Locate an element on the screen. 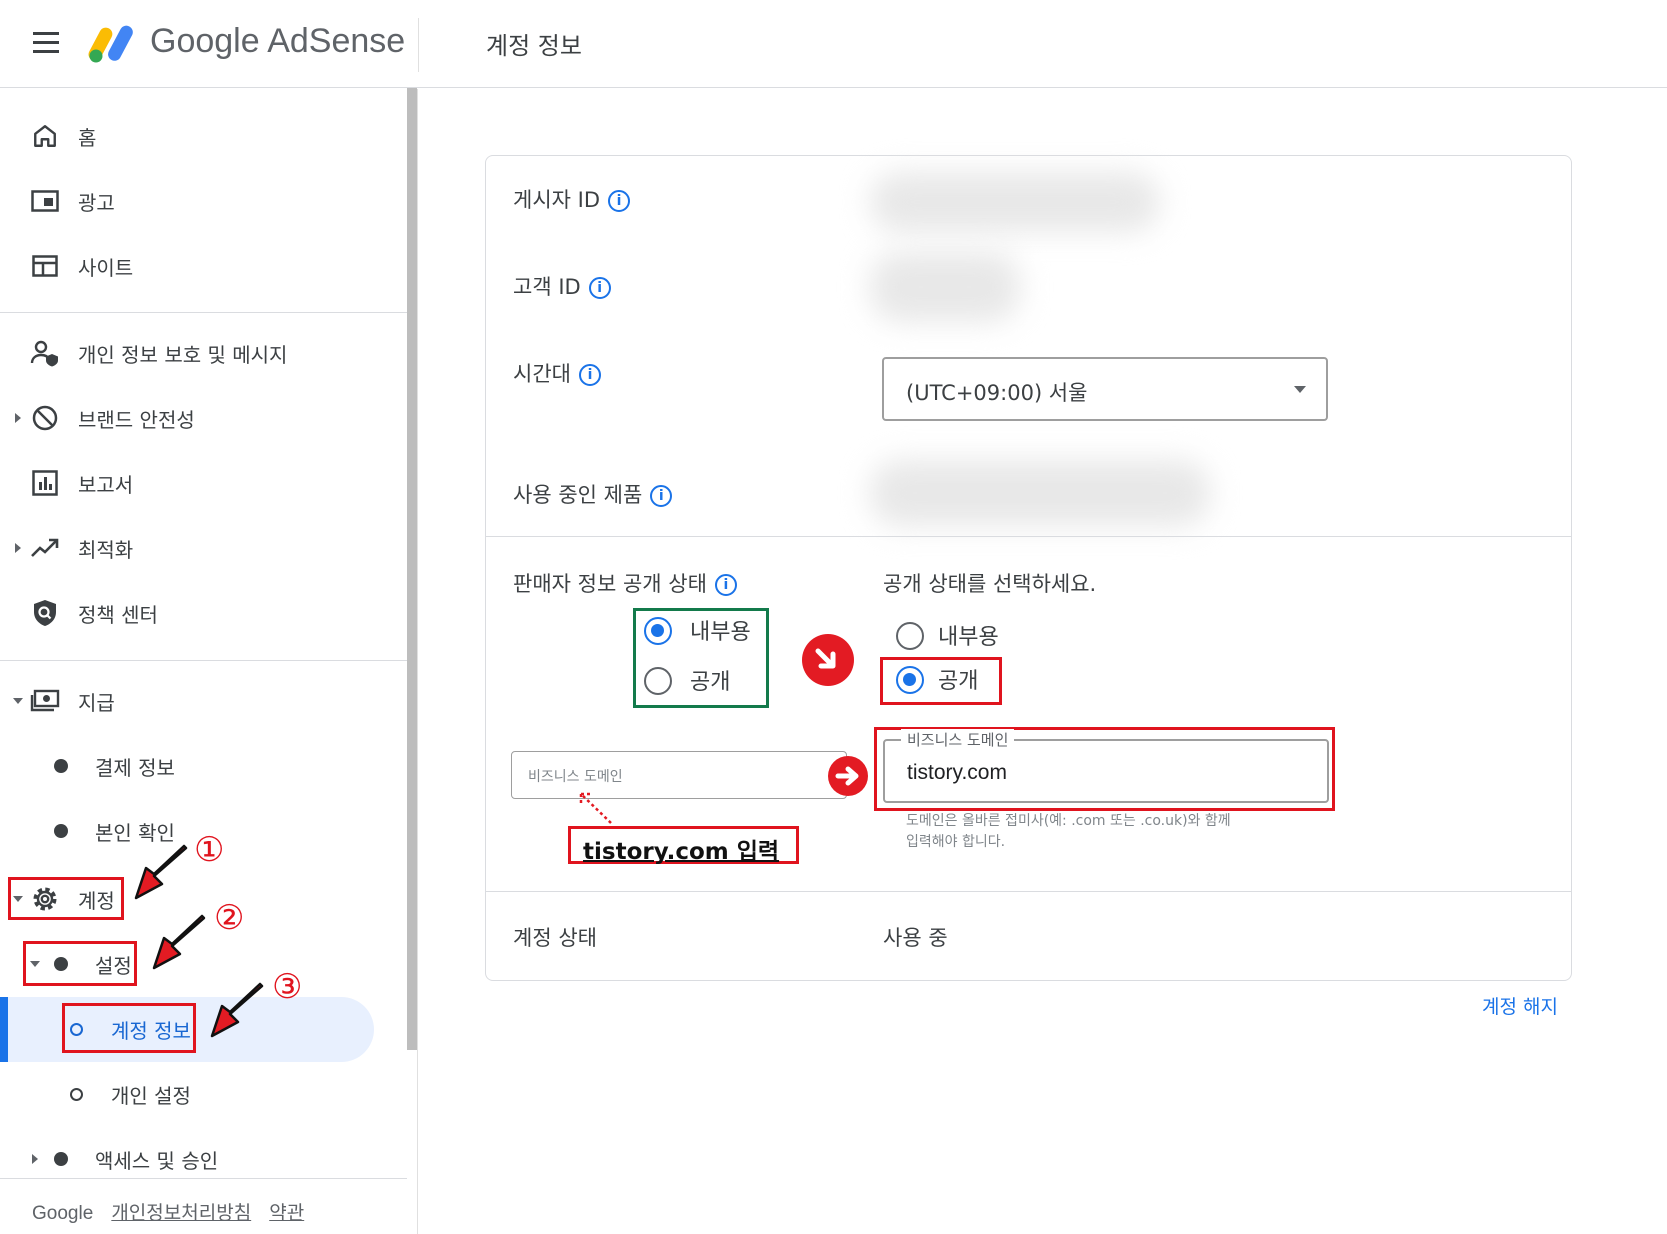 The width and height of the screenshot is (1667, 1234). account-status-value: 사용 중 is located at coordinates (915, 938).